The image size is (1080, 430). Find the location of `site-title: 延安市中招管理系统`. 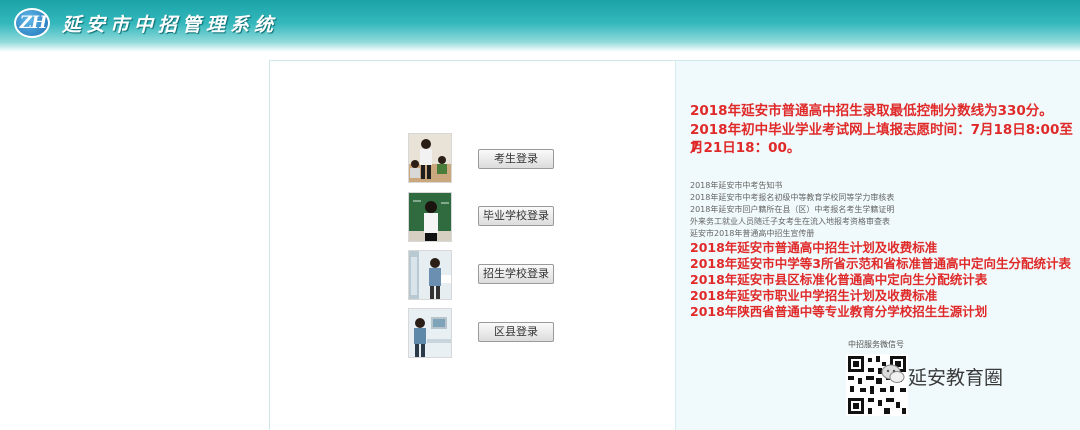

site-title: 延安市中招管理系统 is located at coordinates (170, 25).